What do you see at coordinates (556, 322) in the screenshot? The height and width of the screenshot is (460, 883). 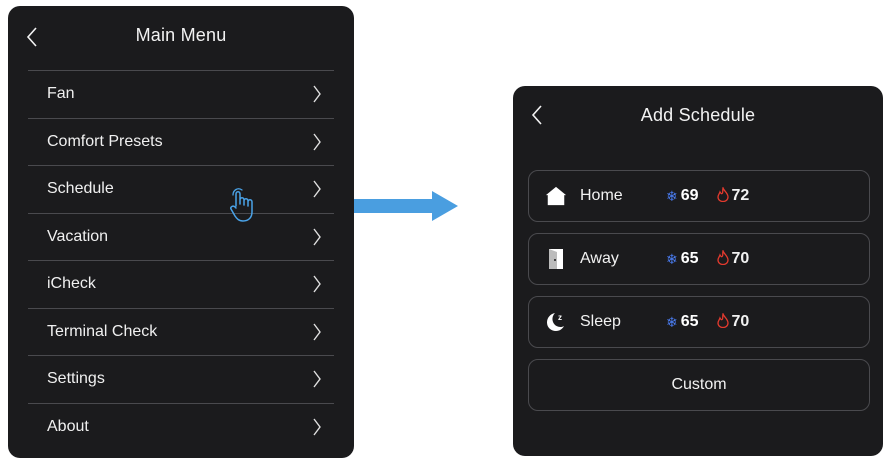 I see `moon-icon: z` at bounding box center [556, 322].